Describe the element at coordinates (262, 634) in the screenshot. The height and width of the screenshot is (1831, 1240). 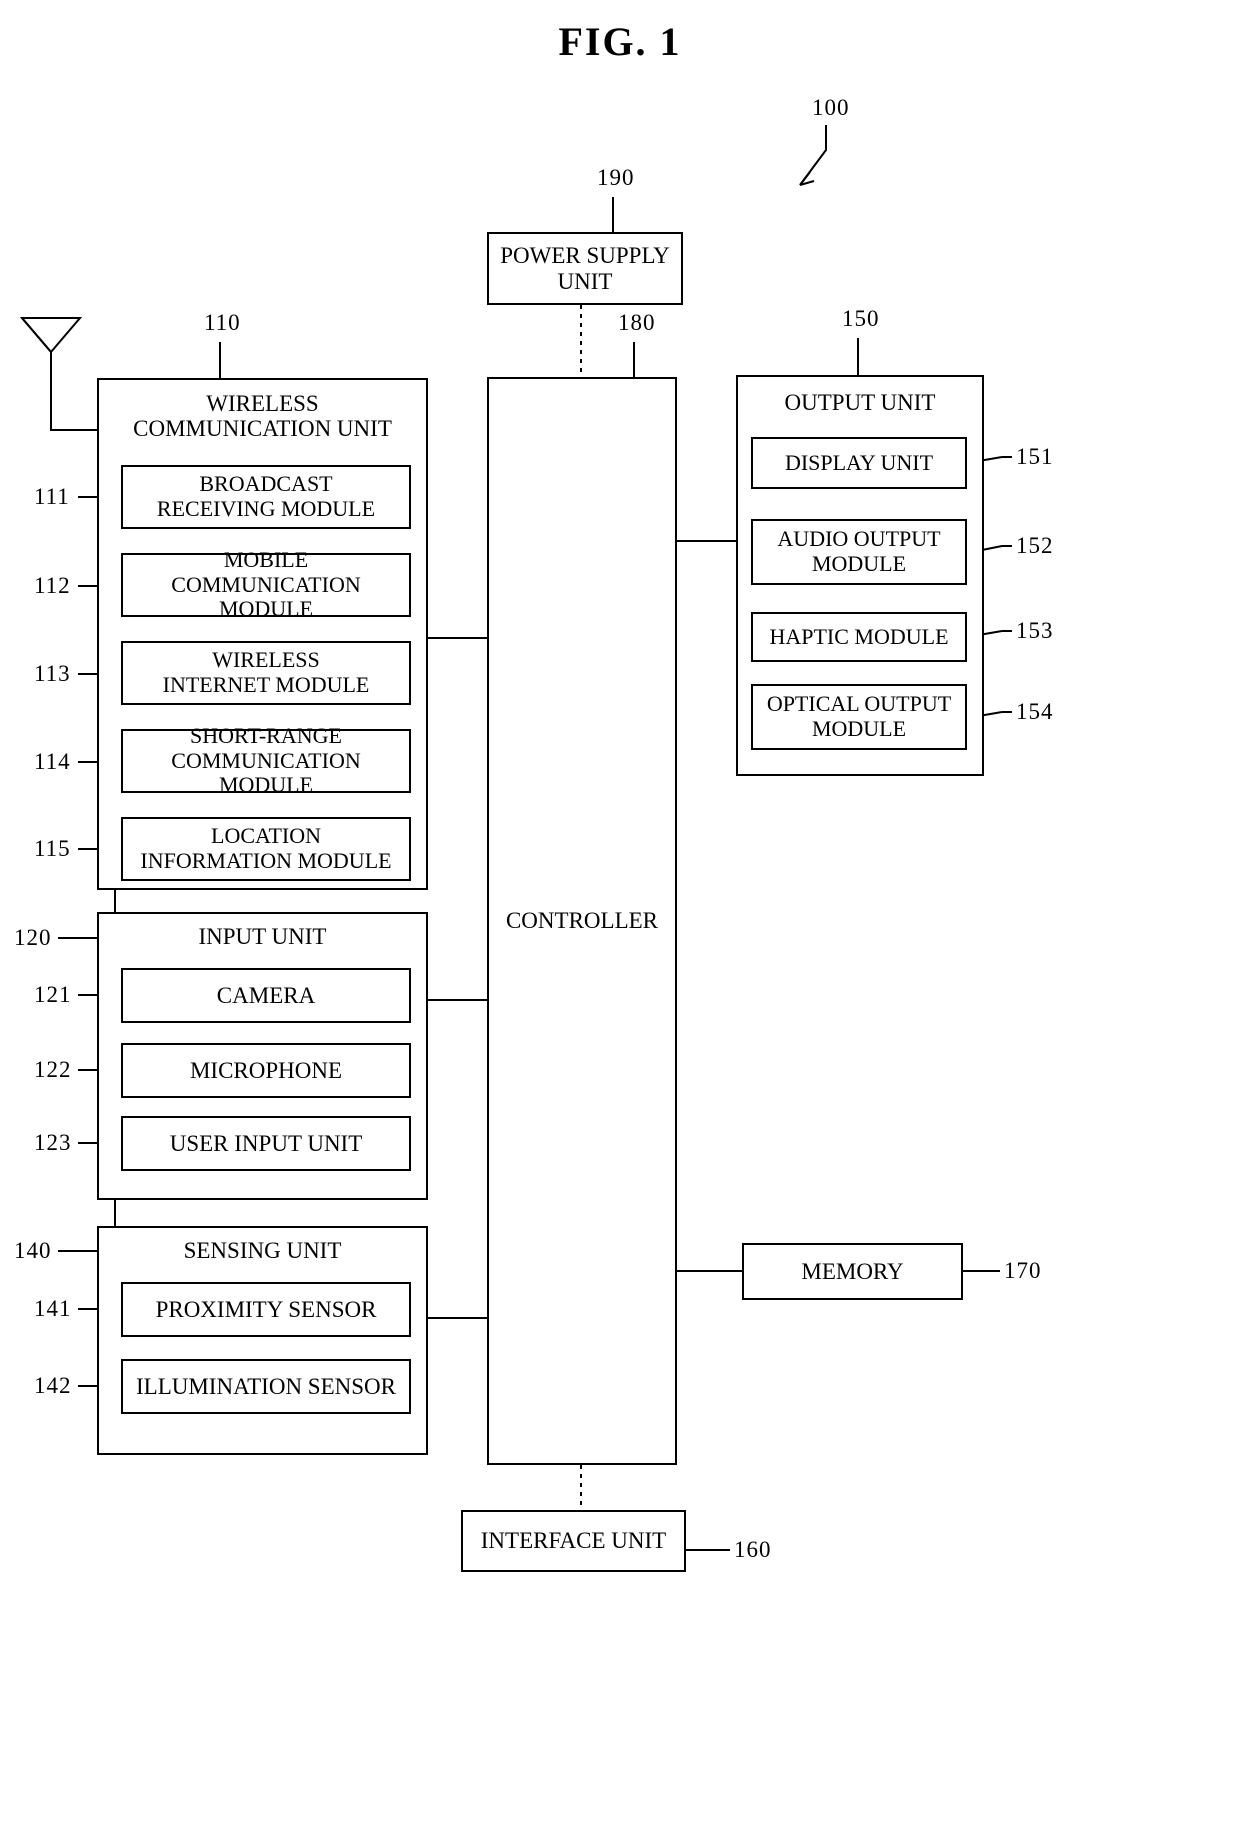
I see `wireless-communication-unit-block` at that location.